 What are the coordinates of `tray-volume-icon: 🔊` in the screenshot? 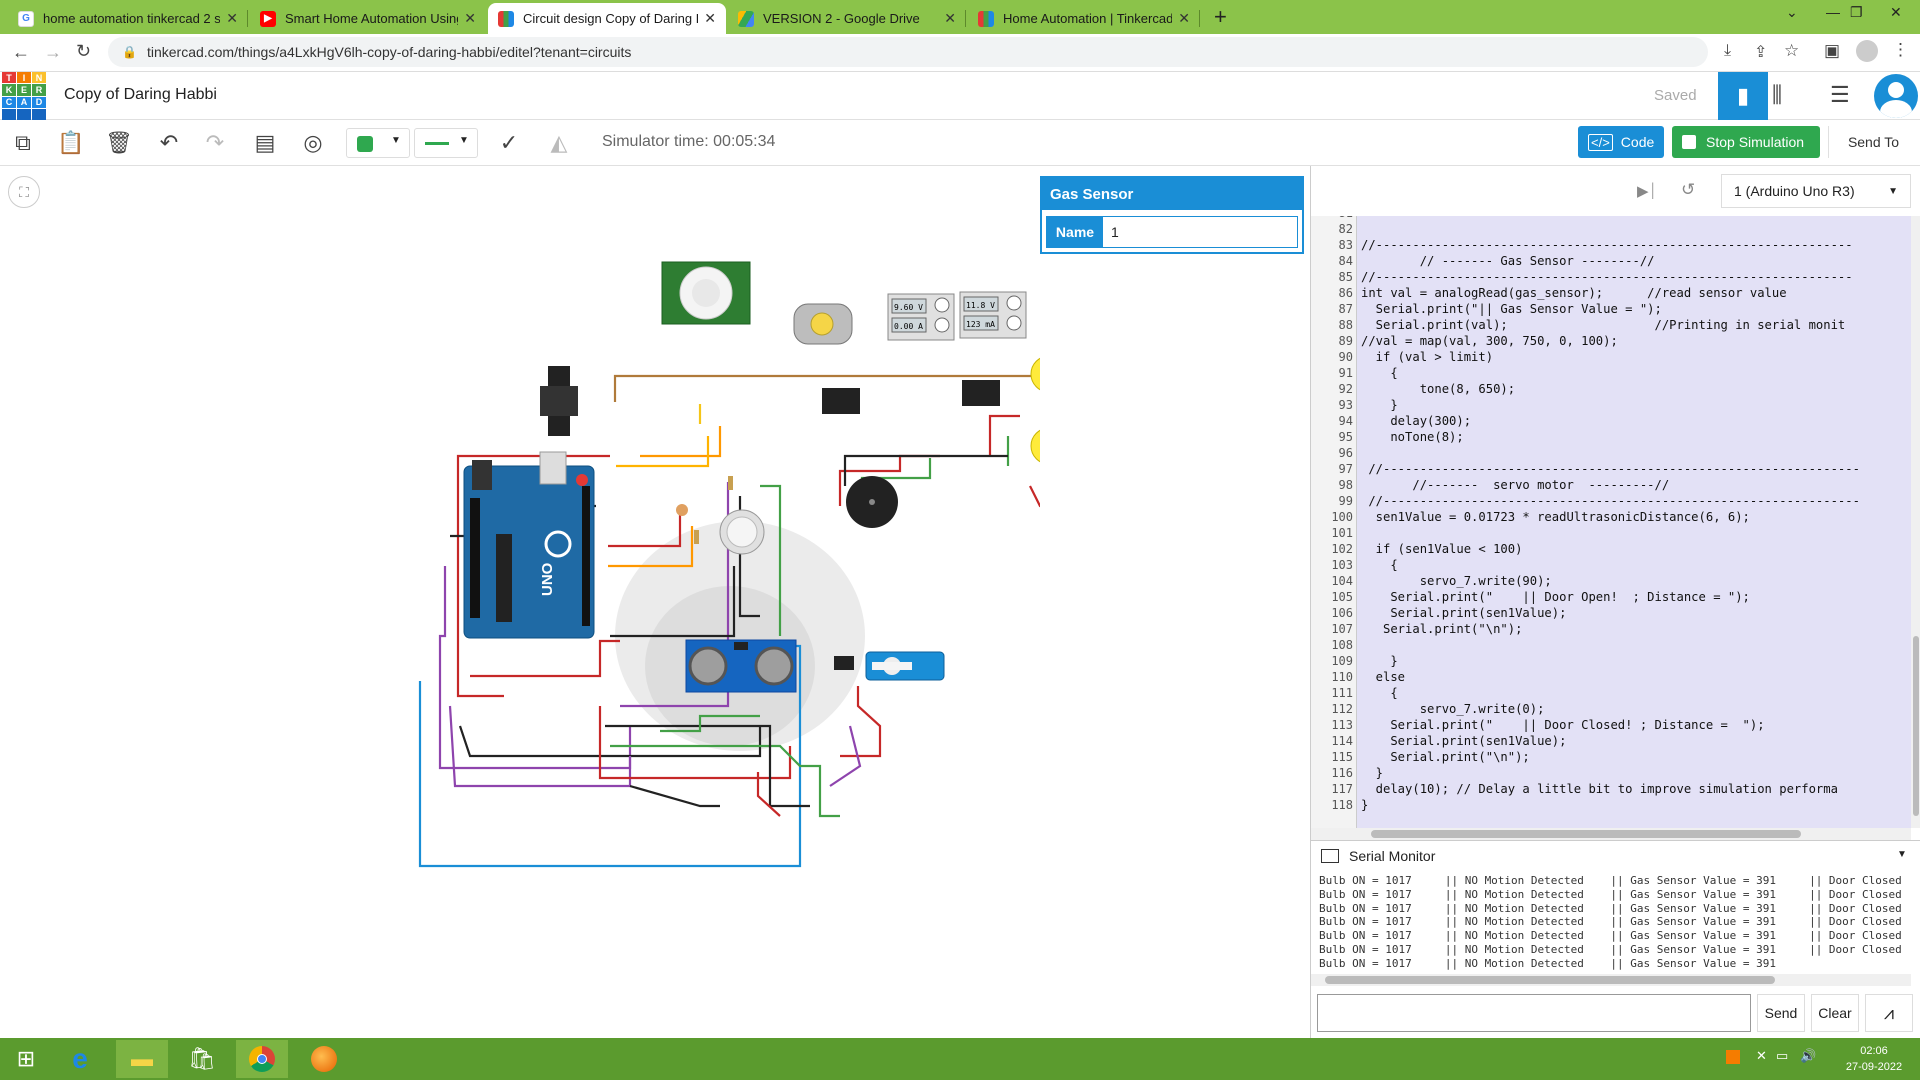 It's located at (1808, 1056).